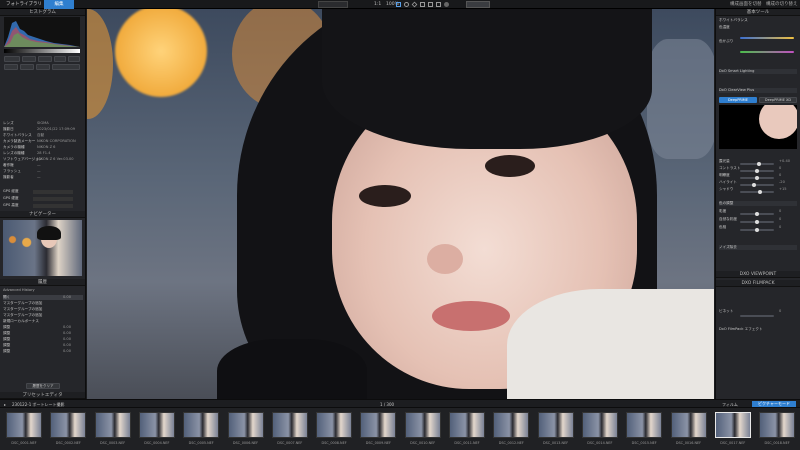 The height and width of the screenshot is (450, 800). I want to click on history-item: 開く 0.00, so click(43, 297).